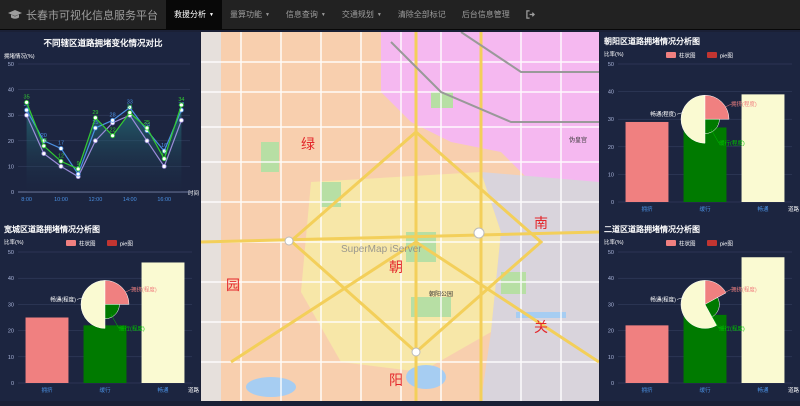 The height and width of the screenshot is (406, 800). I want to click on nav-item-3: 交通规划 ▼, so click(362, 15).